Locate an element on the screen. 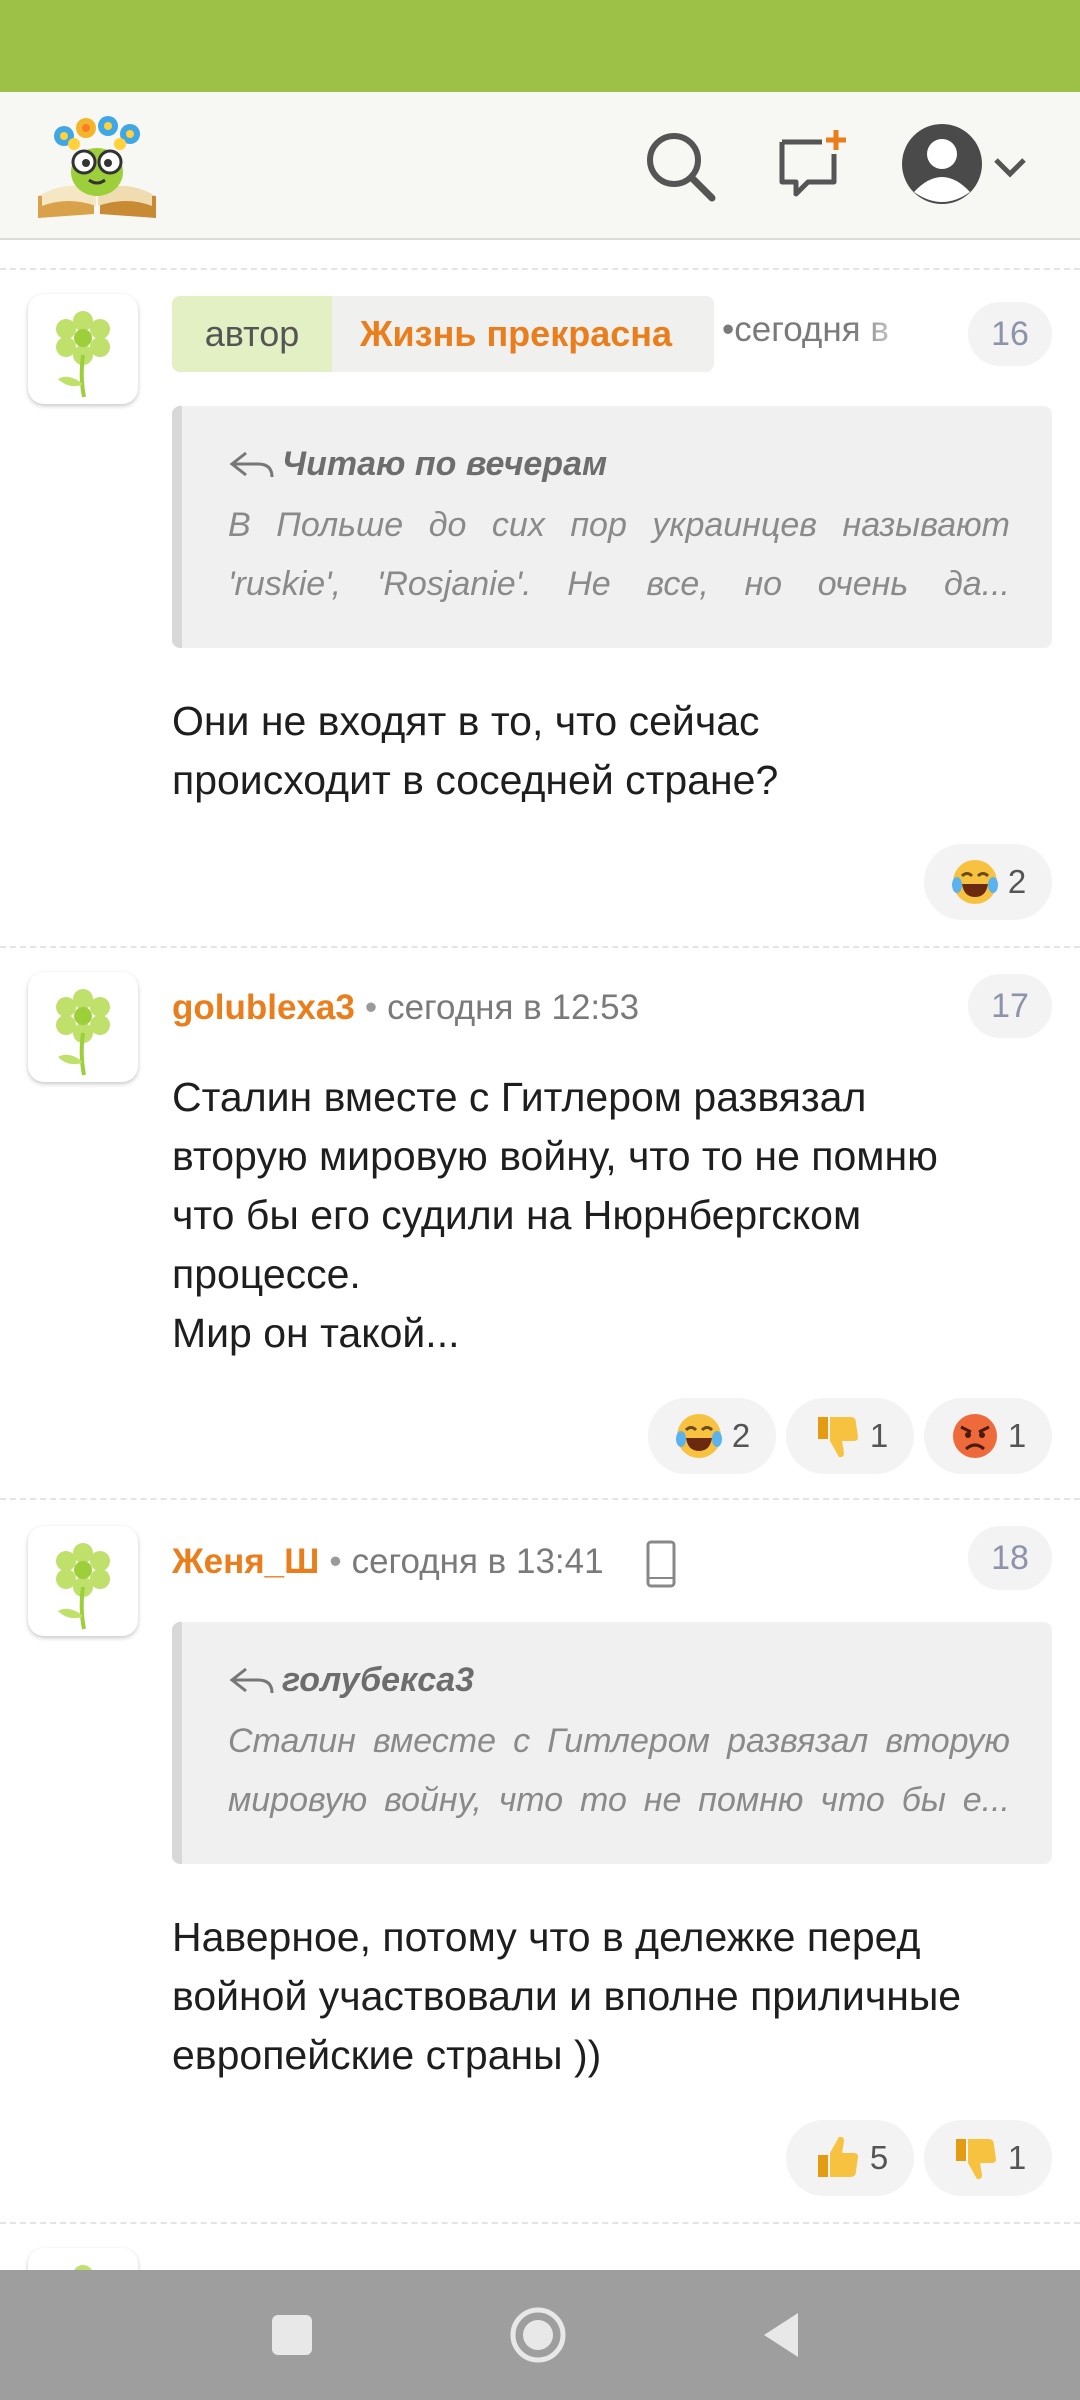  home-button is located at coordinates (538, 2335).